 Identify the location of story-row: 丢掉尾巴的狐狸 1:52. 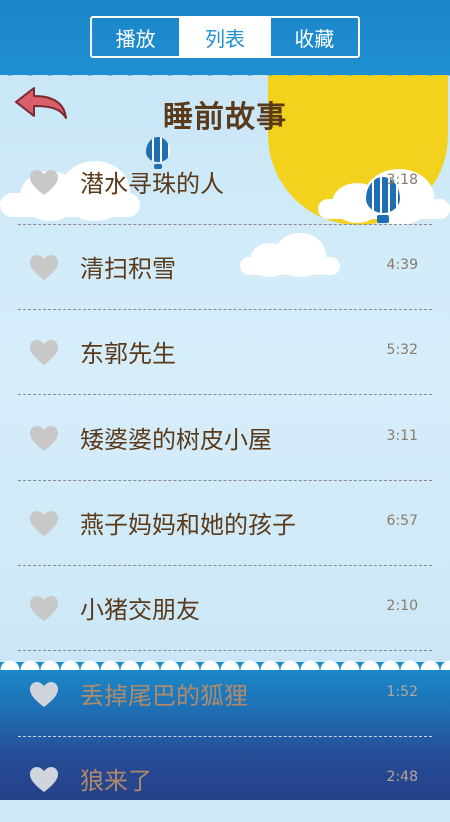
(225, 694).